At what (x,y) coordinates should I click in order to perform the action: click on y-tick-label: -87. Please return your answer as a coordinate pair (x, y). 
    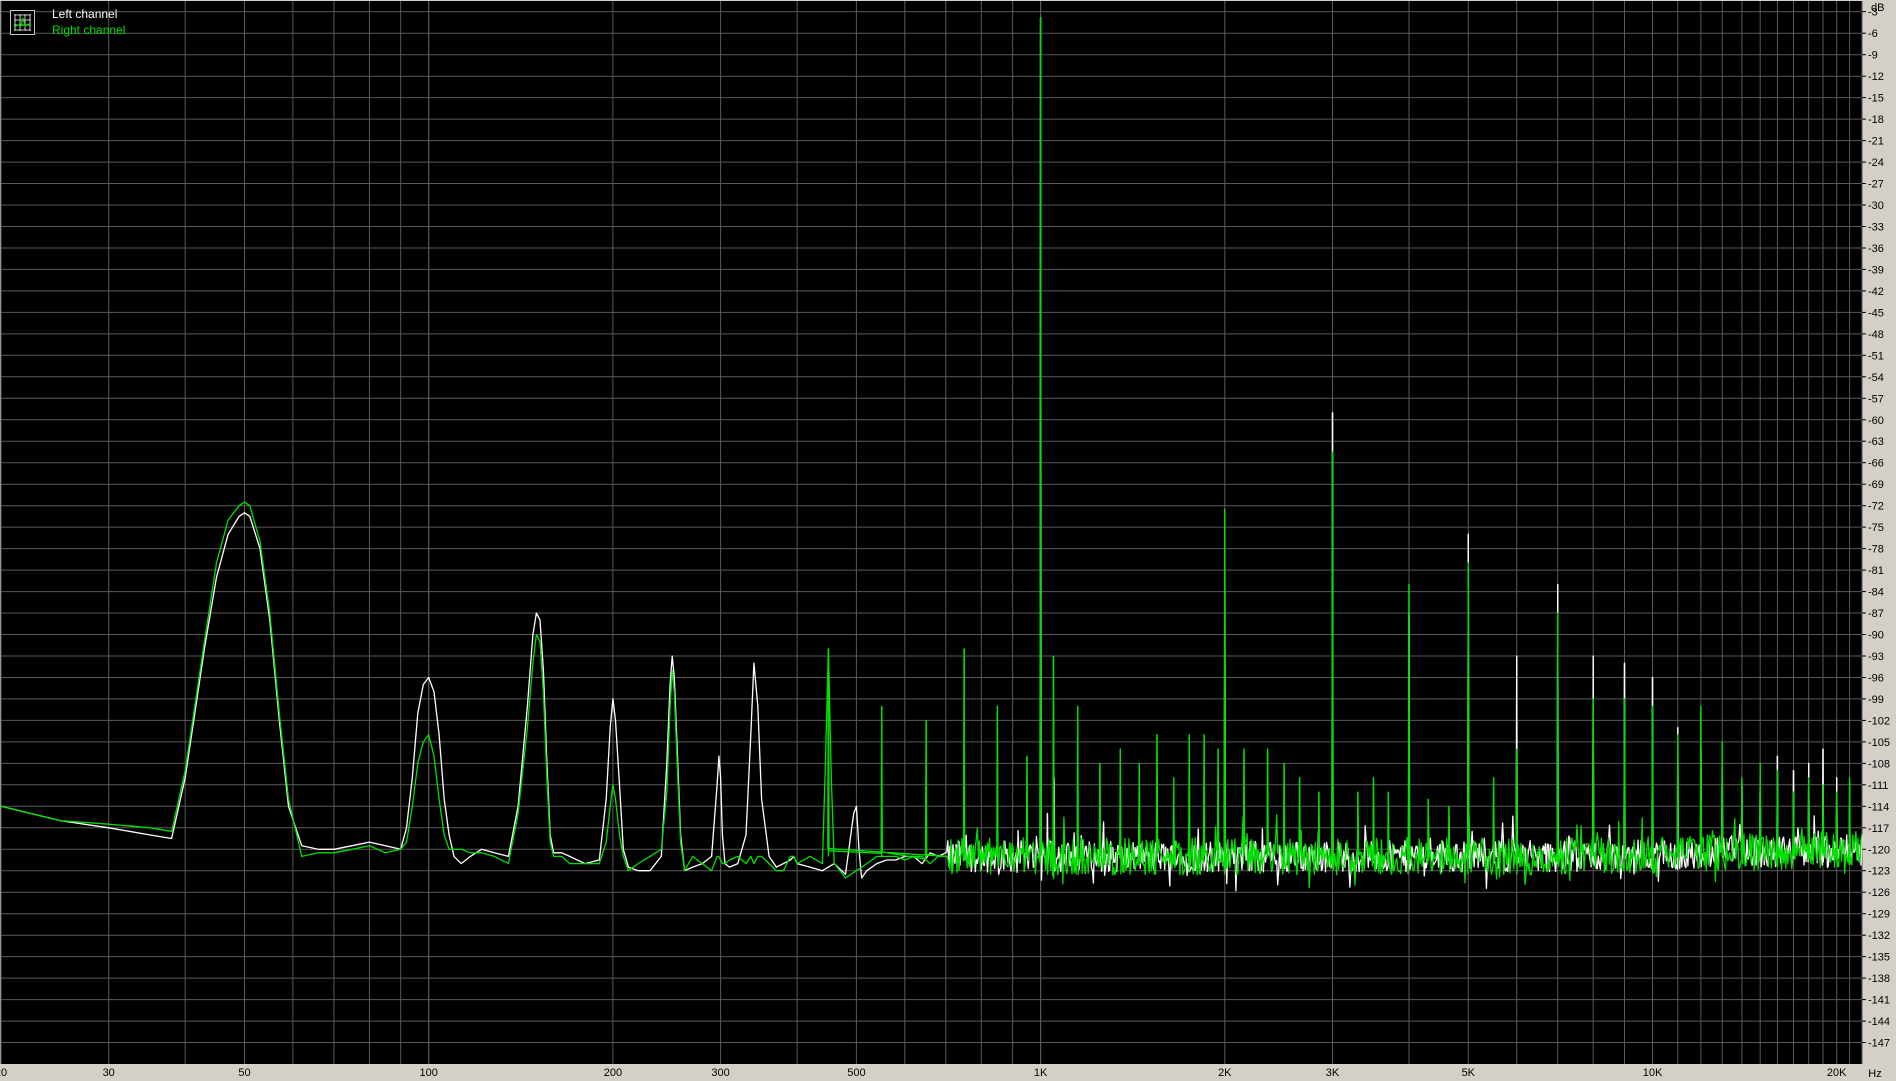
    Looking at the image, I should click on (1876, 614).